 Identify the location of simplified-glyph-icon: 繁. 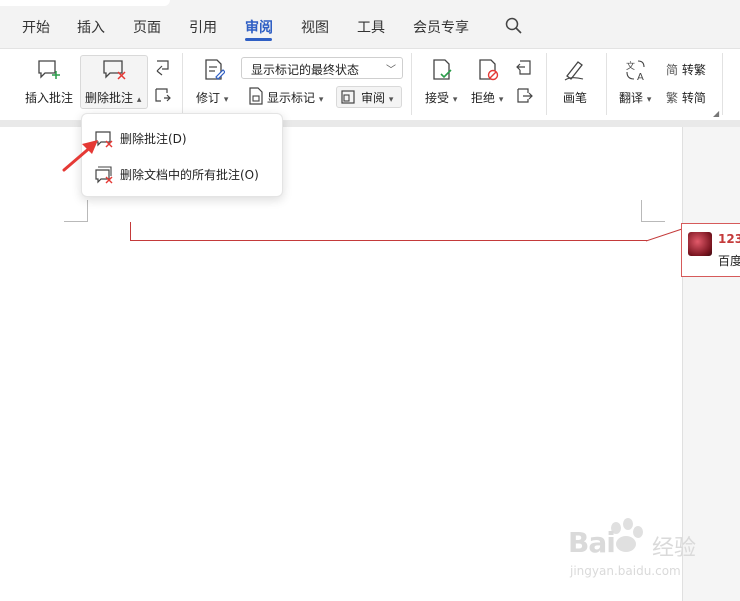
(672, 98).